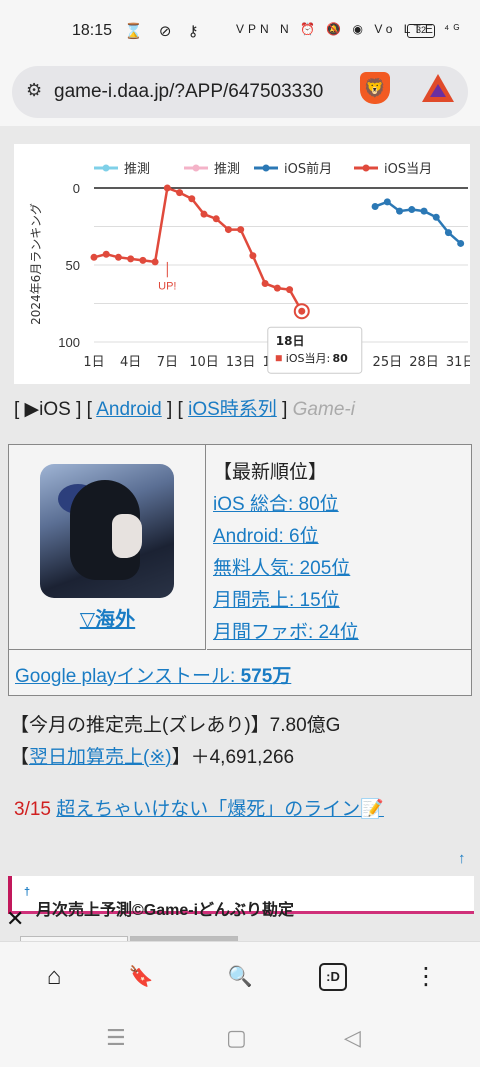 The height and width of the screenshot is (1067, 480). Describe the element at coordinates (424, 362) in the screenshot. I see `x-tick-label: 28日` at that location.